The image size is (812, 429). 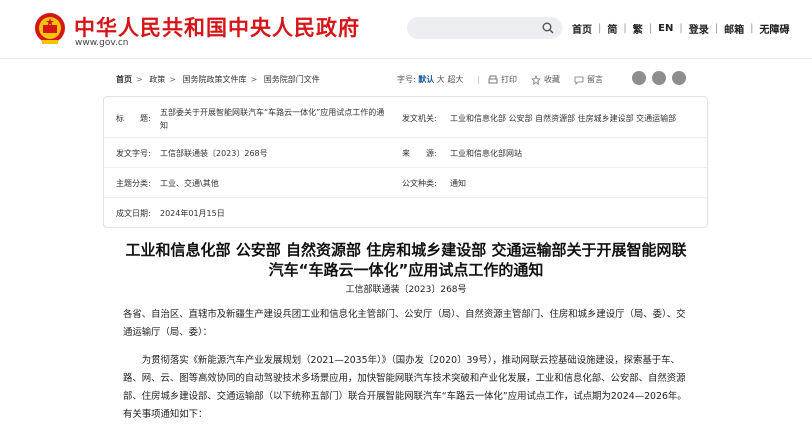 I want to click on favorite-icon, so click(x=536, y=79).